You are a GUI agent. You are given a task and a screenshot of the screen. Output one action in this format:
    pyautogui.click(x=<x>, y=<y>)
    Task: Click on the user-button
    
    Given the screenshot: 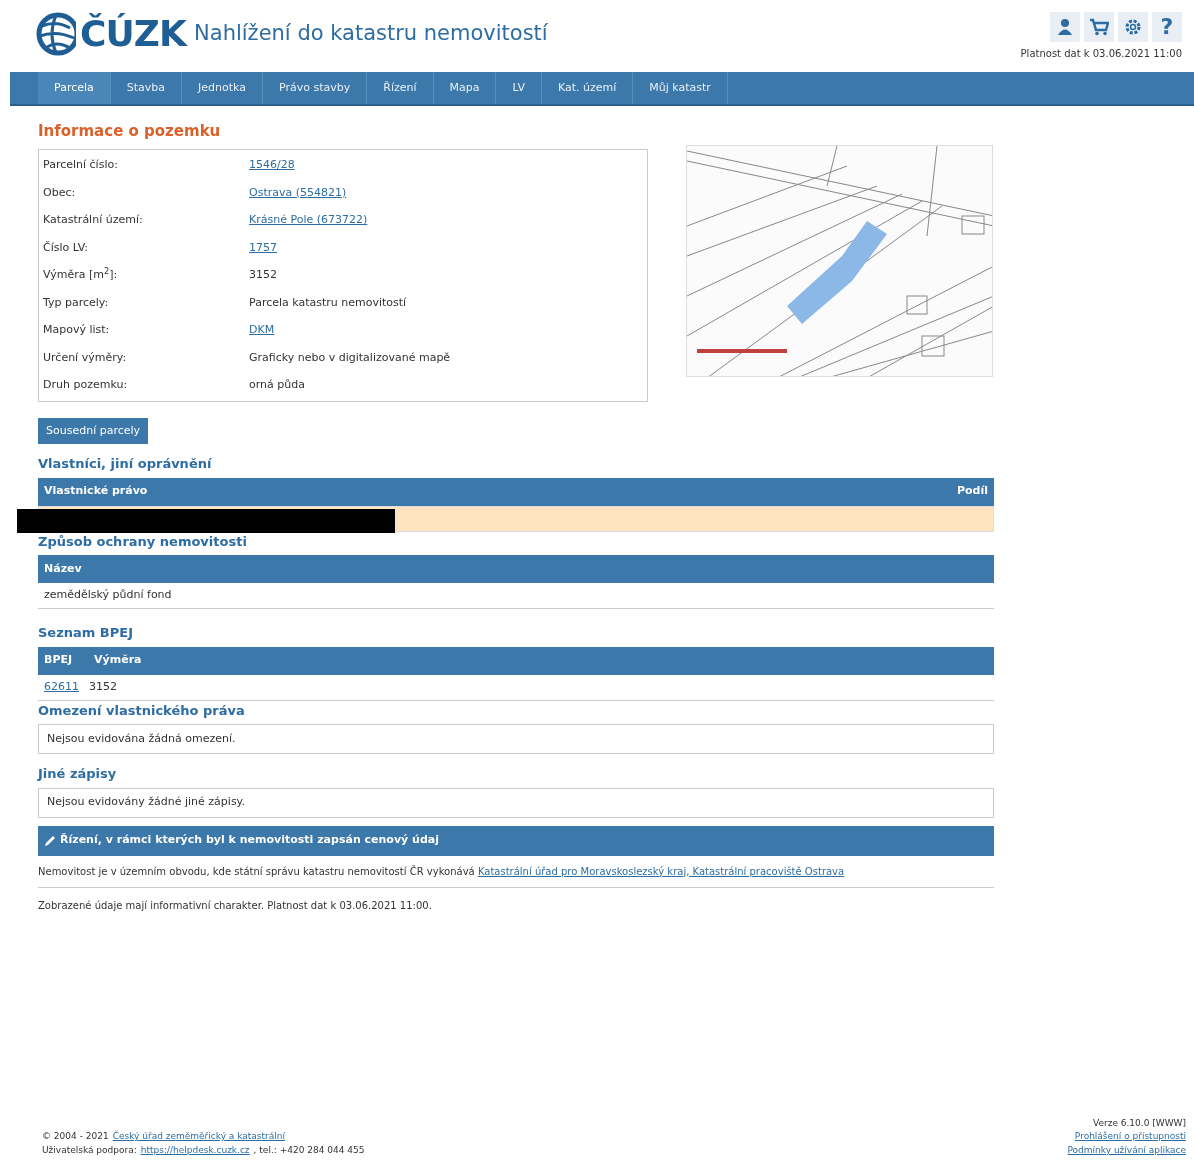 What is the action you would take?
    pyautogui.click(x=1065, y=27)
    